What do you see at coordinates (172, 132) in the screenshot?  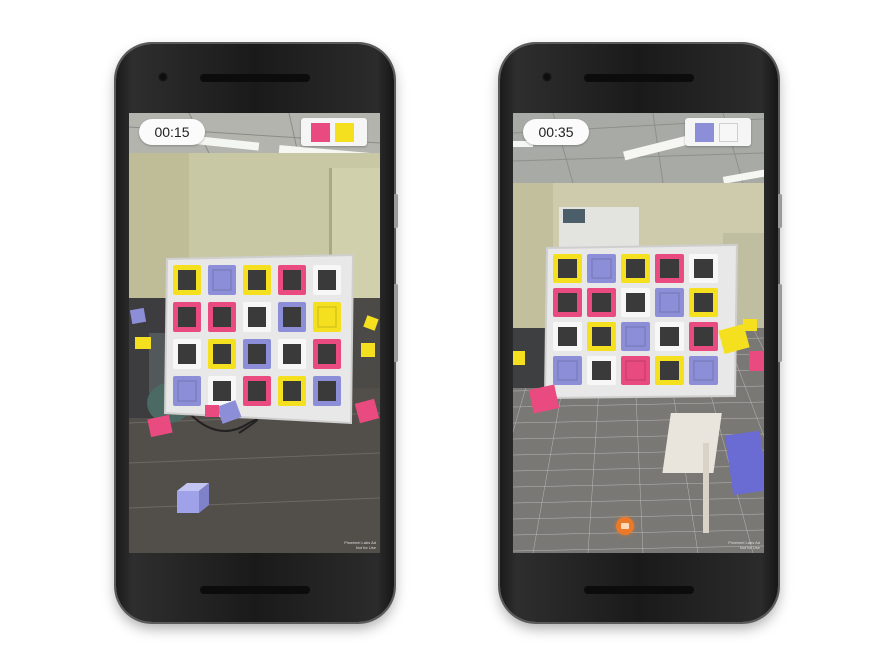 I see `timer-display: 00:15` at bounding box center [172, 132].